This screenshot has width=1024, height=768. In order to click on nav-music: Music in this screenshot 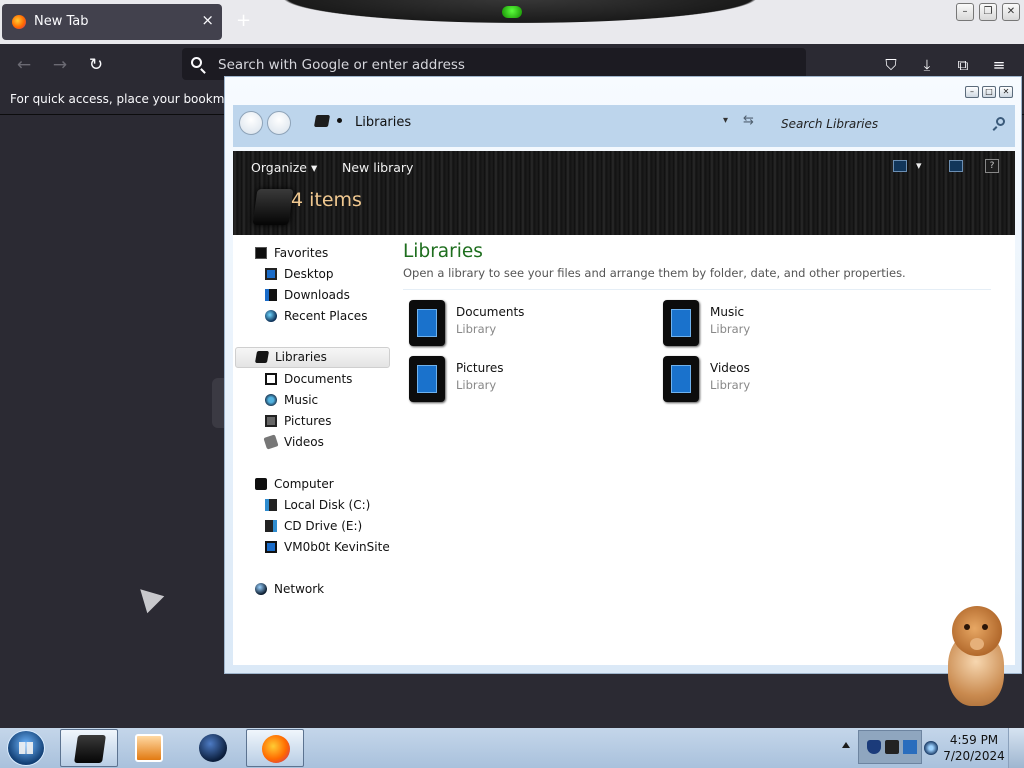, I will do `click(312, 400)`.